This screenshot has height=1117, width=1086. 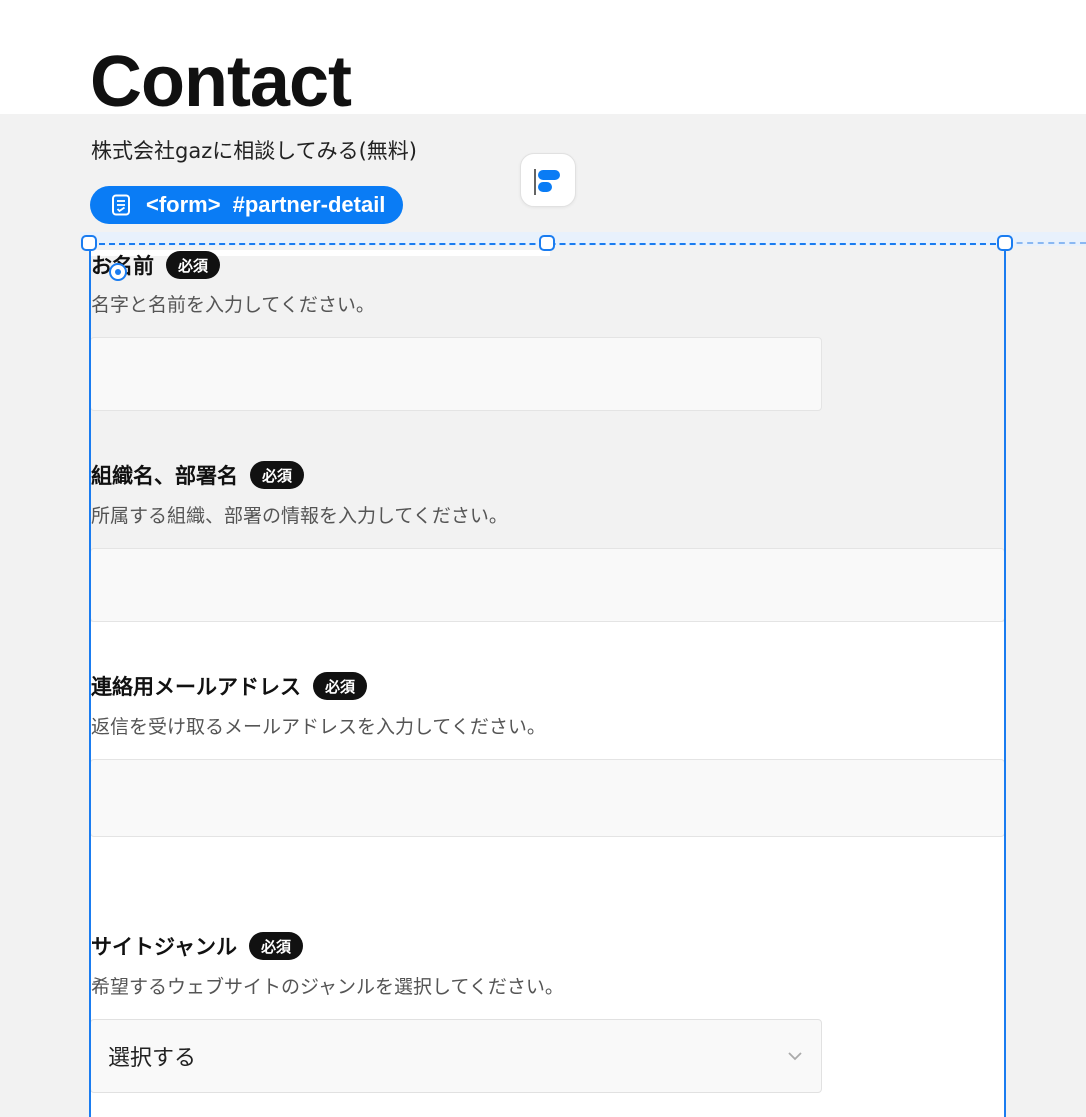 I want to click on form-element-tag: <form> #partner-detail, so click(x=247, y=205).